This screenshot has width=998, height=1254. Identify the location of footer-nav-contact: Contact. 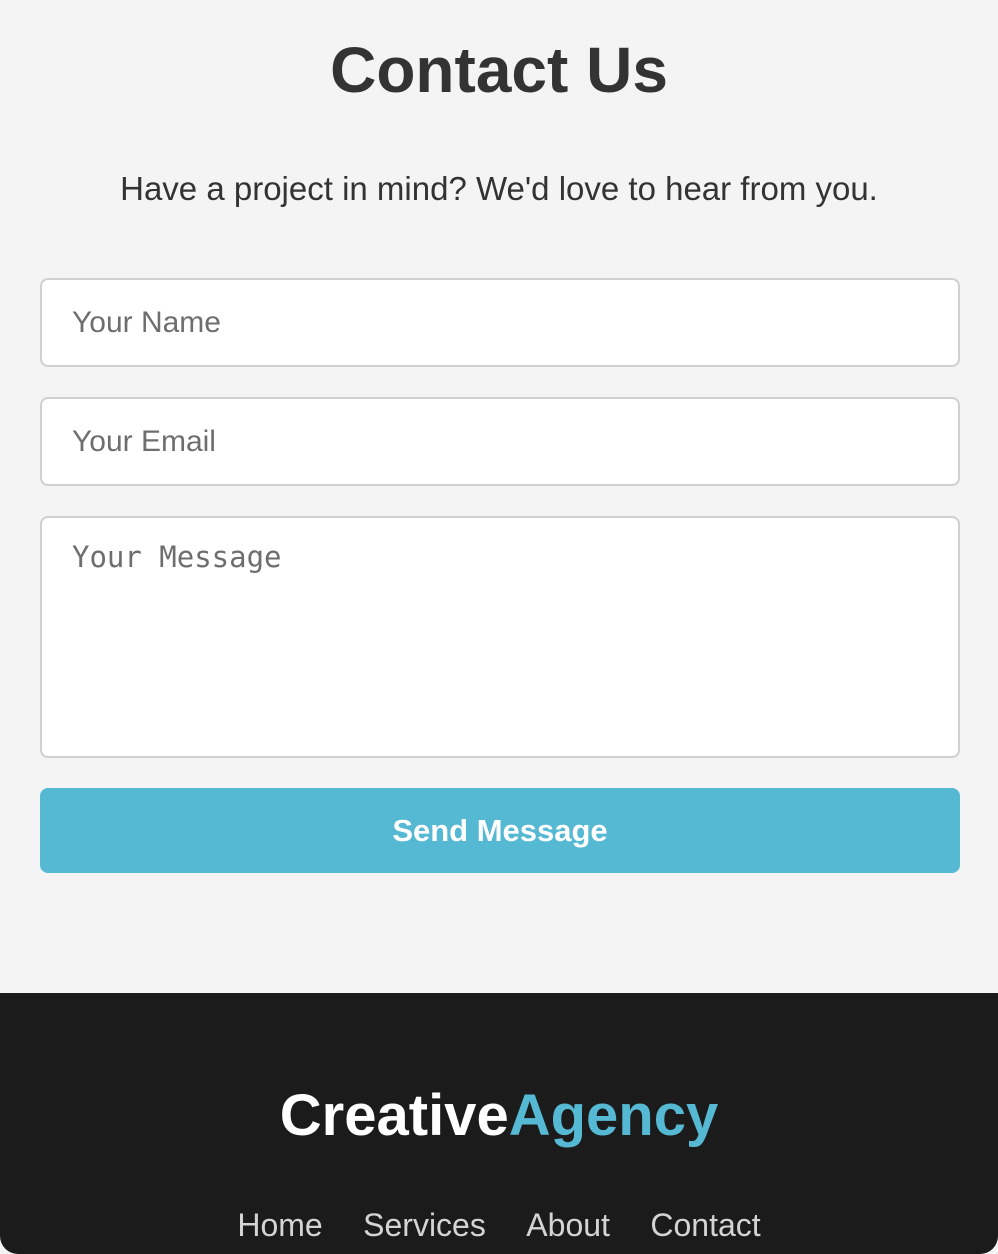
(705, 1225).